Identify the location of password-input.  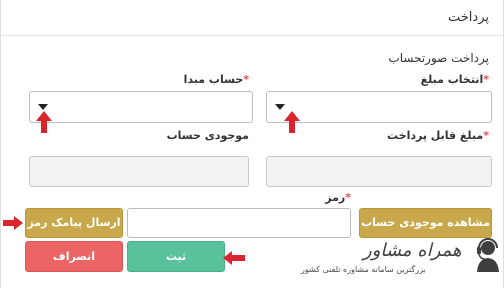
(239, 223).